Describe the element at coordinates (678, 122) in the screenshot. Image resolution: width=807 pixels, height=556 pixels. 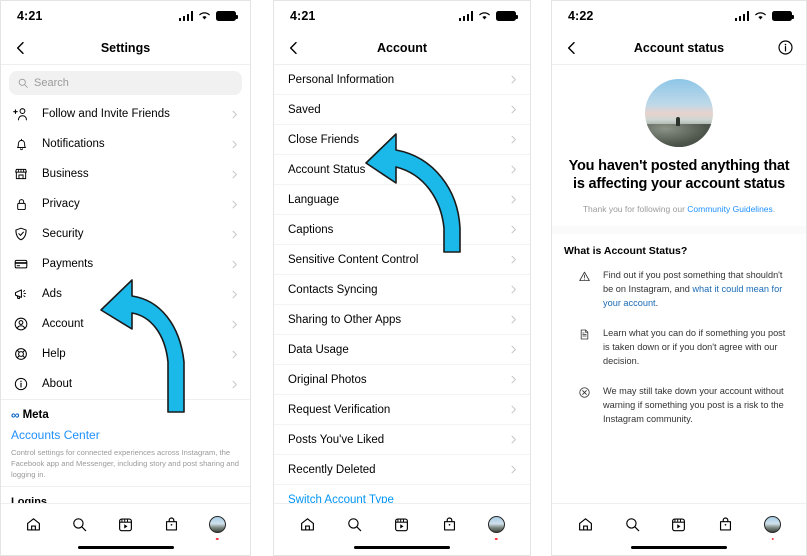
I see `avatar-figure` at that location.